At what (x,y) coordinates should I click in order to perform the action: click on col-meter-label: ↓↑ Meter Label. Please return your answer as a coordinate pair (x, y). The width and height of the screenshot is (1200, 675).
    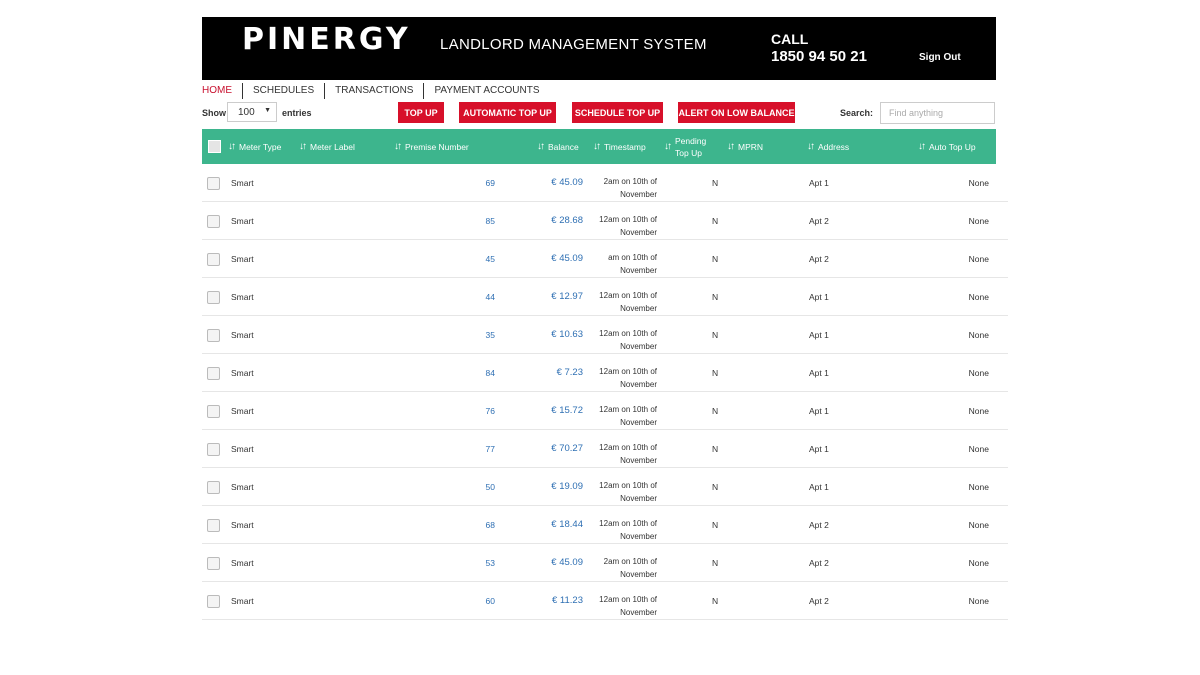
    Looking at the image, I should click on (327, 146).